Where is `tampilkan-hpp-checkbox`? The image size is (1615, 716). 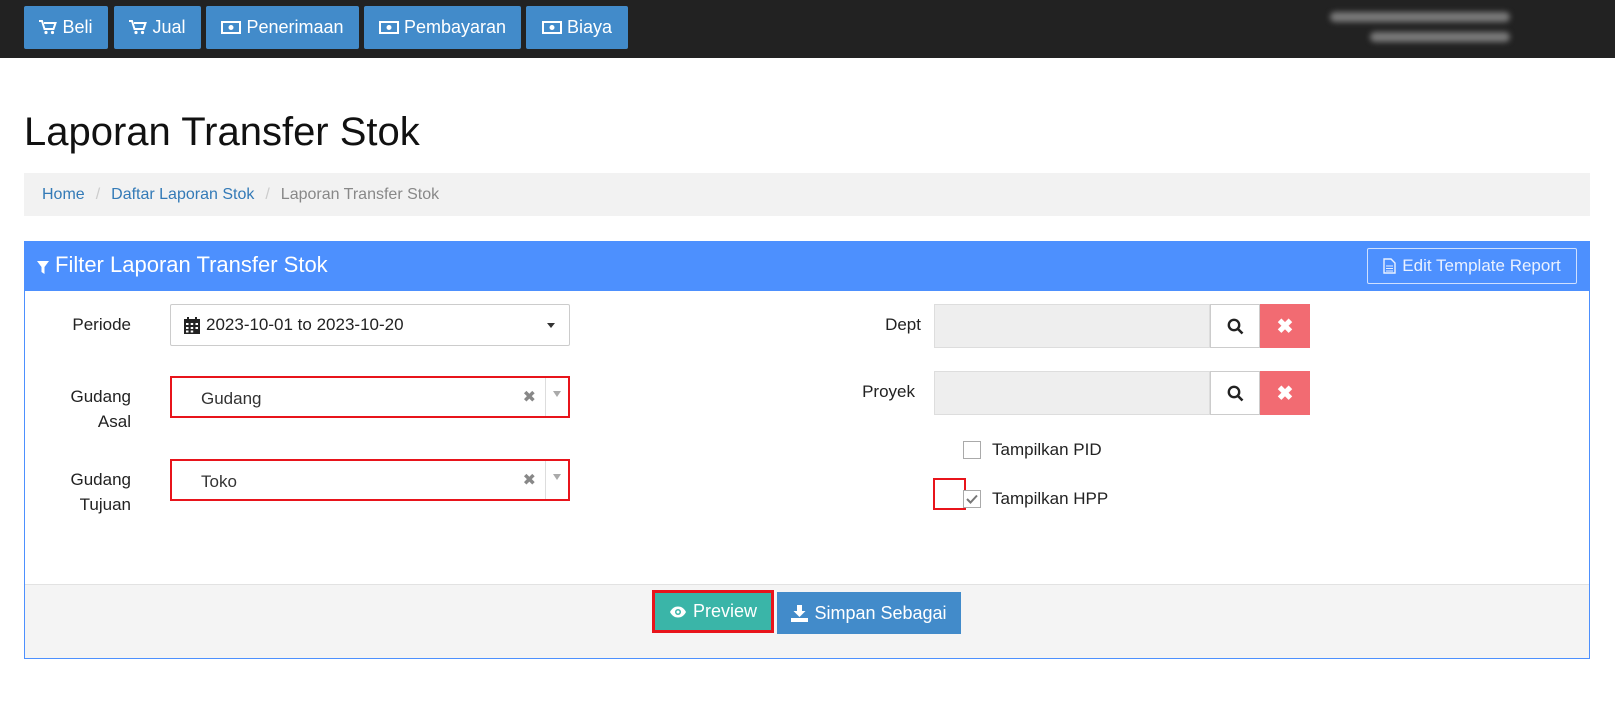 tampilkan-hpp-checkbox is located at coordinates (972, 499).